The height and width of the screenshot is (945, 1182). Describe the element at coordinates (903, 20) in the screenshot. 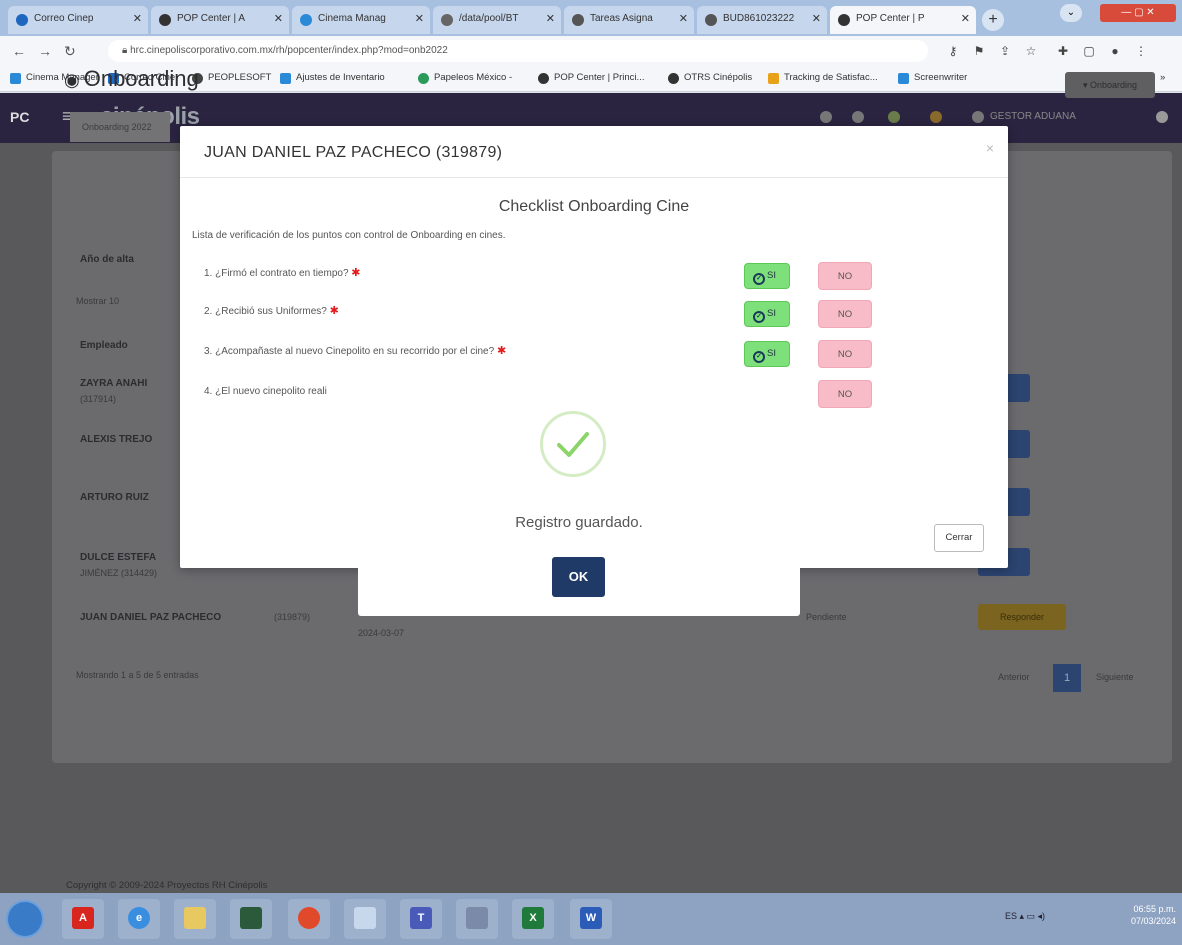

I see `browser-tab-active: POP Center | P ✕` at that location.